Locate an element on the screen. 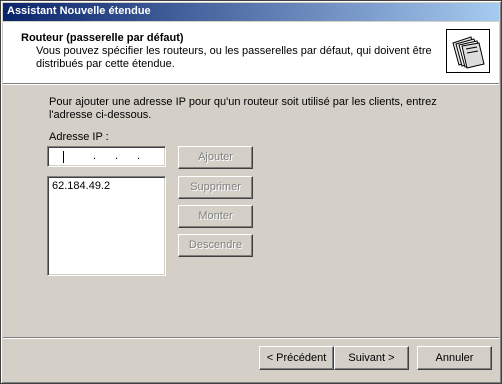 The width and height of the screenshot is (502, 384). add-button: Ajouter is located at coordinates (215, 157).